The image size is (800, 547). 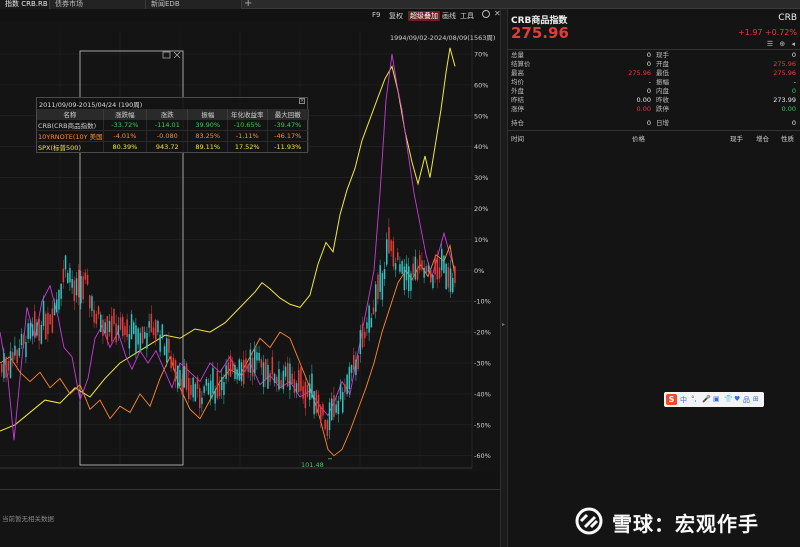 What do you see at coordinates (694, 399) in the screenshot?
I see `ime-punct-icon: °,` at bounding box center [694, 399].